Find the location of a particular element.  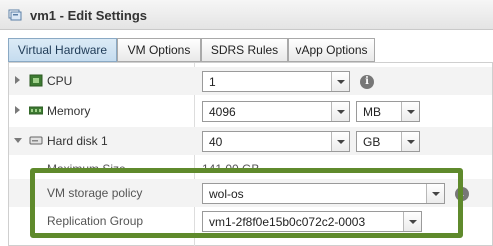

memory-row: Memory 4096 MB is located at coordinates (250, 111).